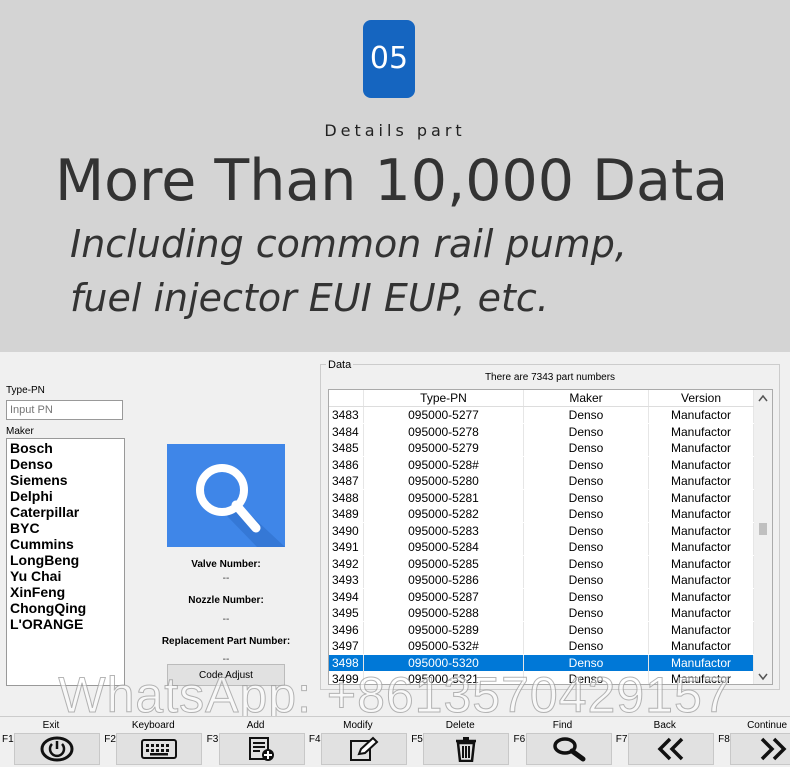  What do you see at coordinates (760, 749) in the screenshot?
I see `continue-button` at bounding box center [760, 749].